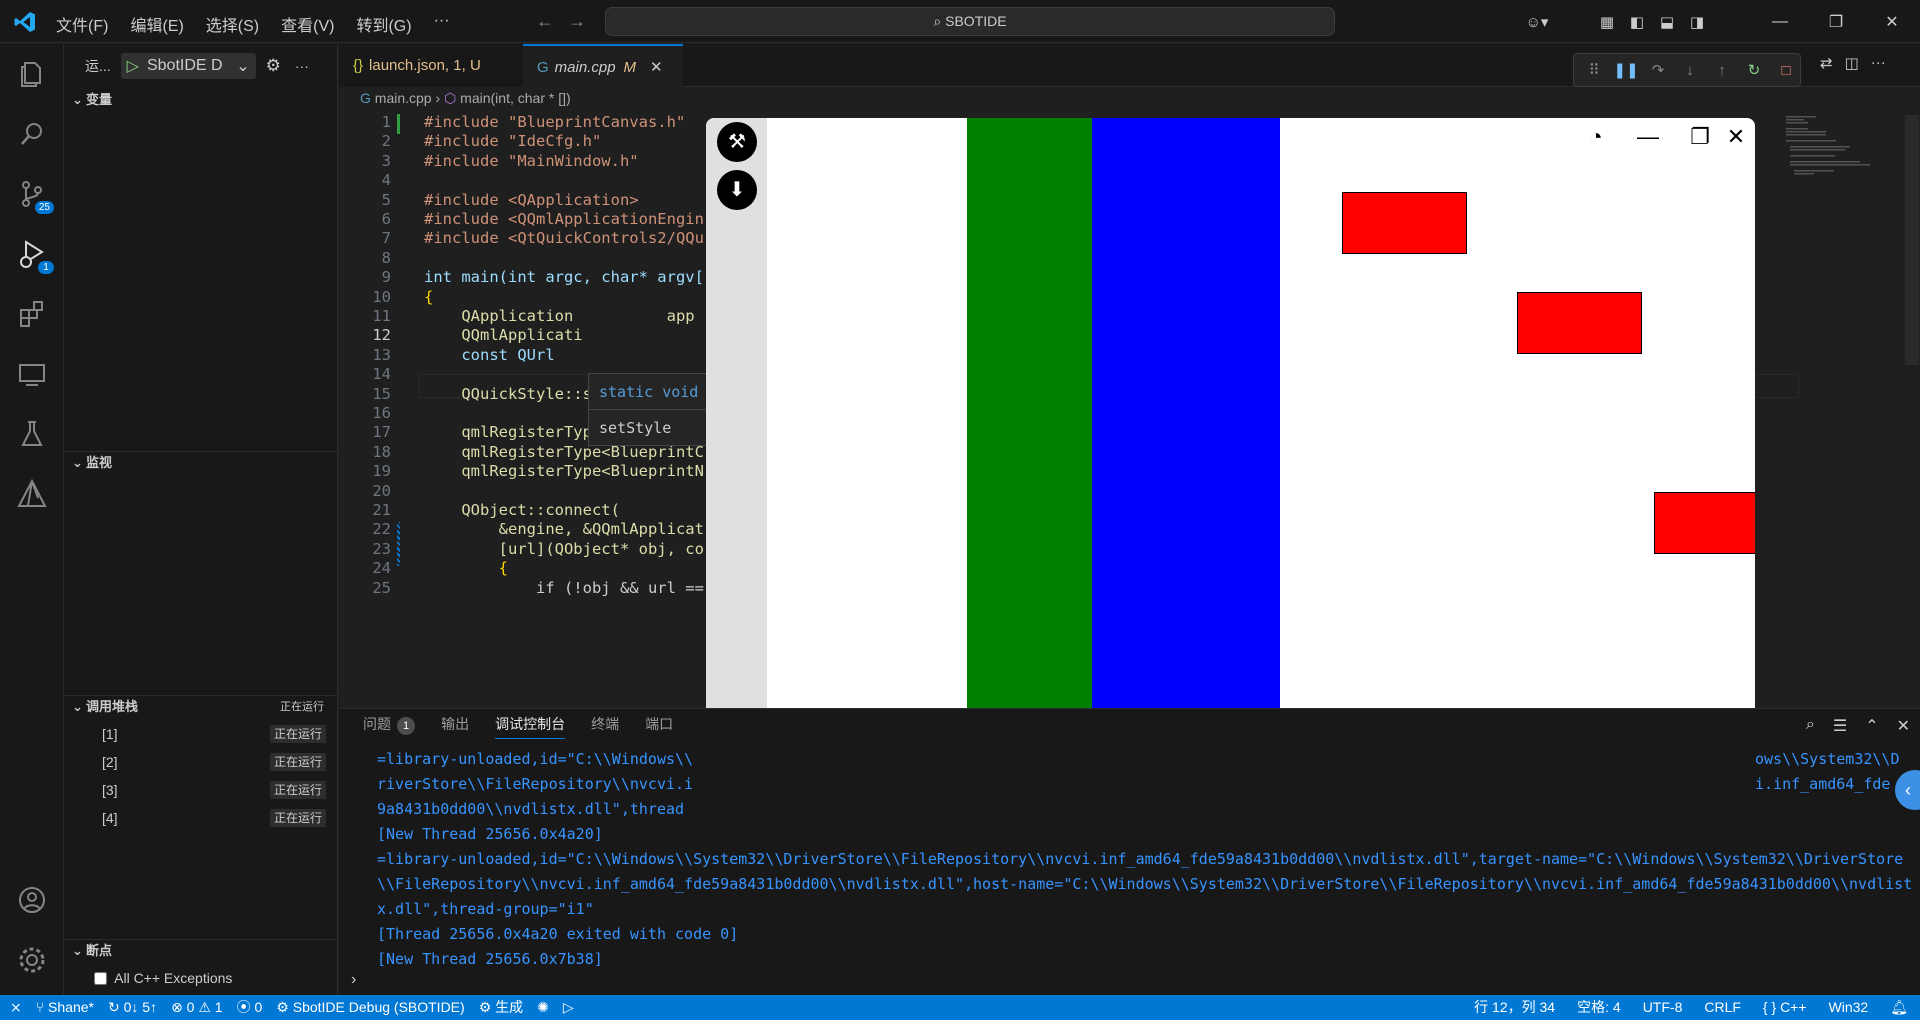  Describe the element at coordinates (353, 980) in the screenshot. I see `console-prompt-chevron-icon: ›` at that location.